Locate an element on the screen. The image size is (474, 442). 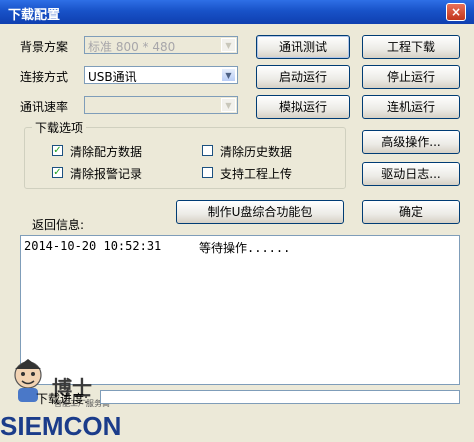
clear-recipe-checkbox: ✓ is located at coordinates (57, 150).